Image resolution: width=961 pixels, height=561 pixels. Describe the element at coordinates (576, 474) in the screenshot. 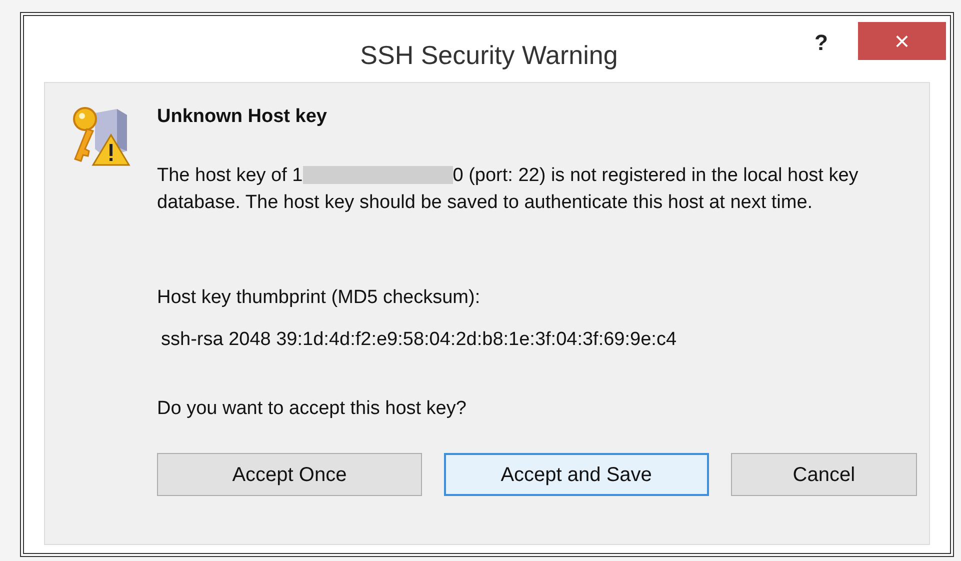

I see `dialog-button: Accept and Save` at that location.